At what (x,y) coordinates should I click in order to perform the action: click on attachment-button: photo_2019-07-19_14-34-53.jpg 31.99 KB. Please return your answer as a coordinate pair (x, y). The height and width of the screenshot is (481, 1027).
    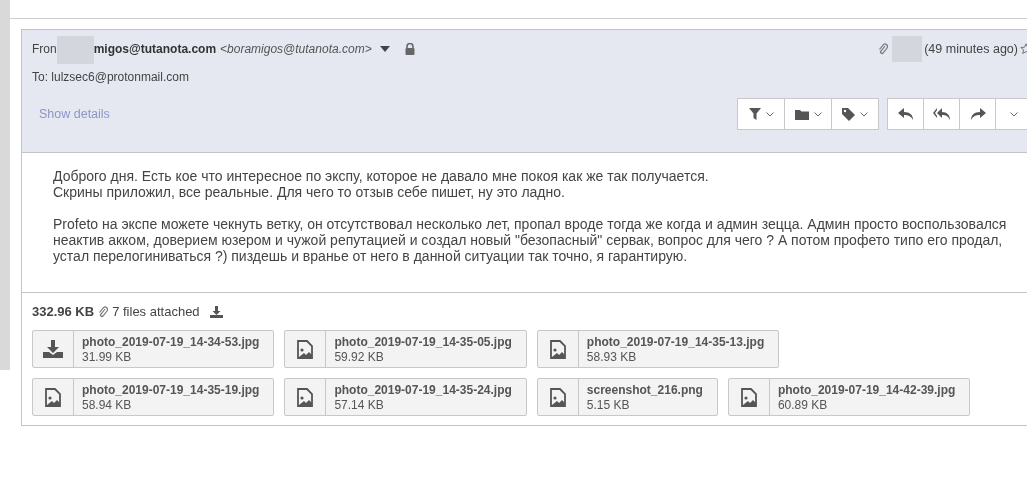
    Looking at the image, I should click on (153, 349).